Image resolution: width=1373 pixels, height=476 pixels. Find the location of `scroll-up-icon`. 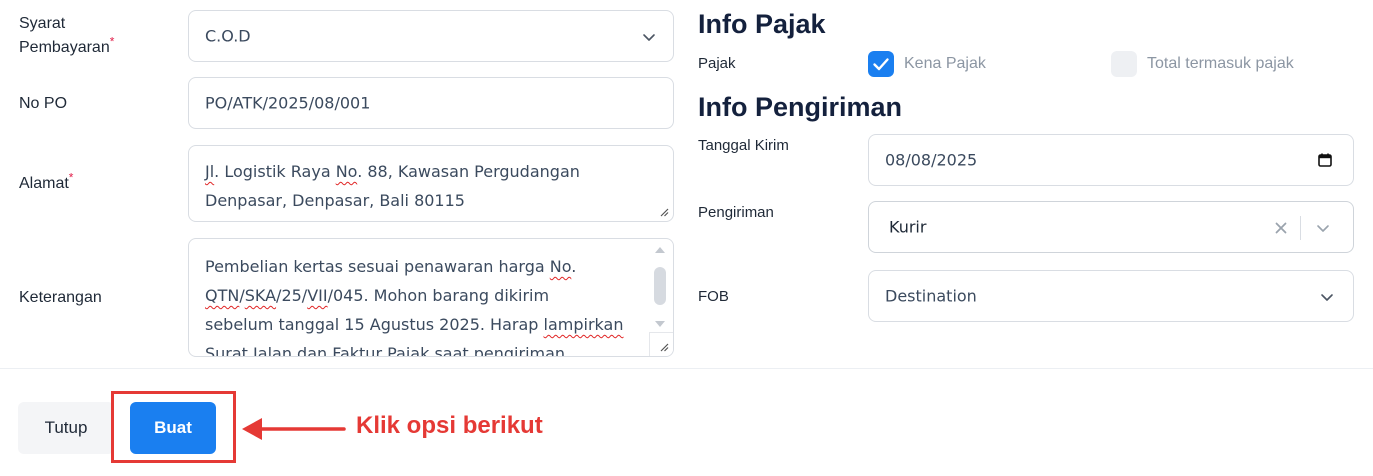

scroll-up-icon is located at coordinates (660, 250).